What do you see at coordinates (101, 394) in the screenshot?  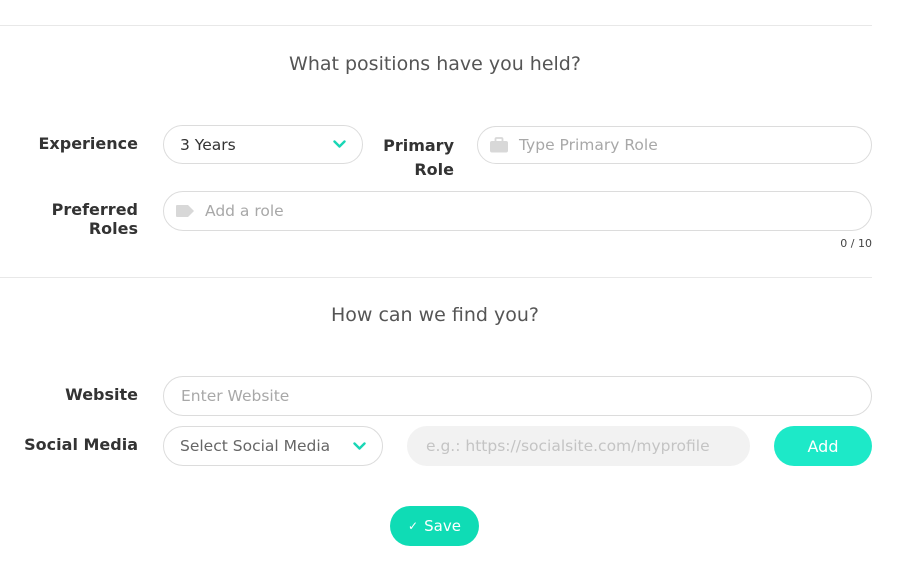 I see `website-label: Website` at bounding box center [101, 394].